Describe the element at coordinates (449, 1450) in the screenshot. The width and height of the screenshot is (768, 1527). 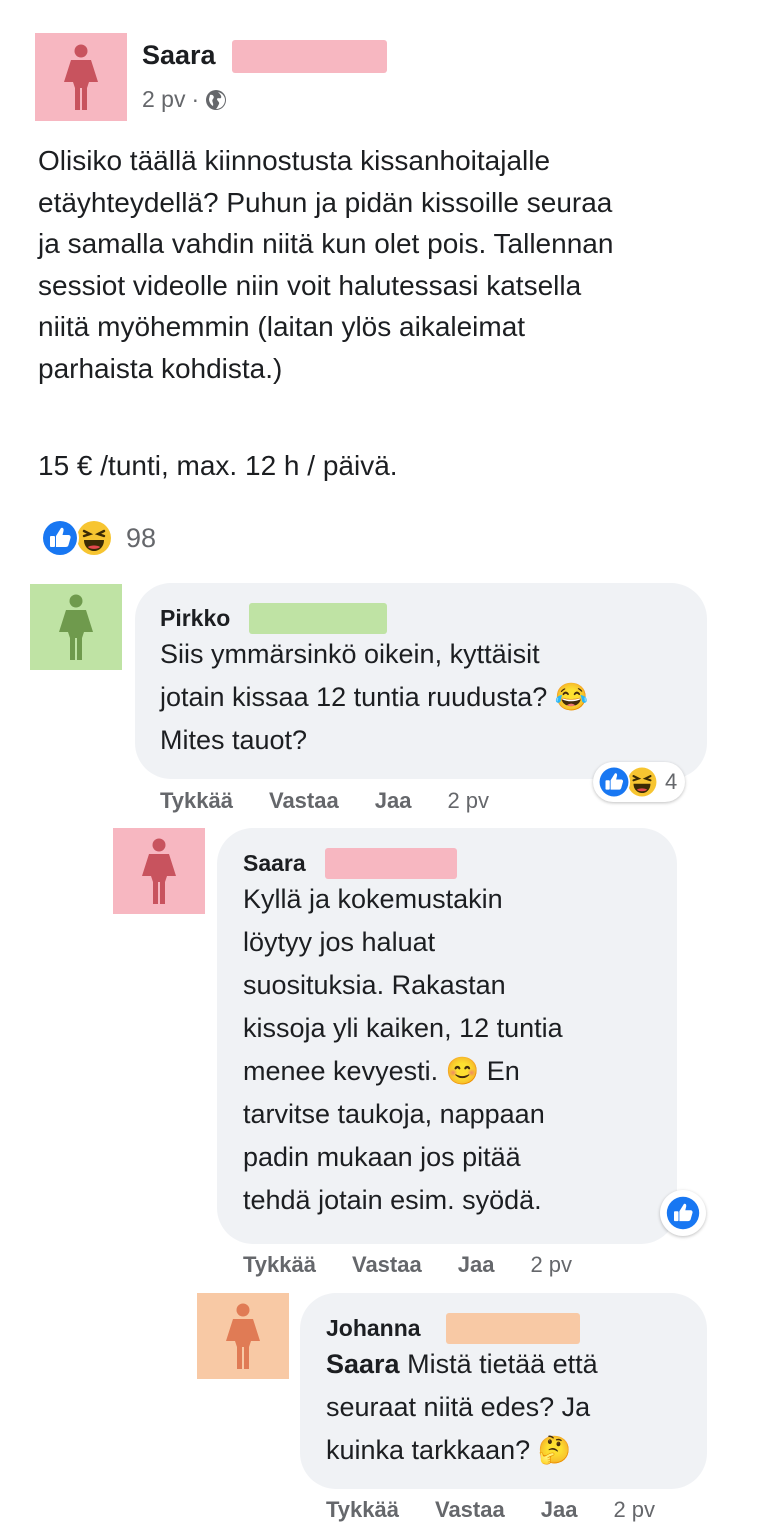
I see `comment-text-line: kuinka tarkkaan? 🤔` at that location.